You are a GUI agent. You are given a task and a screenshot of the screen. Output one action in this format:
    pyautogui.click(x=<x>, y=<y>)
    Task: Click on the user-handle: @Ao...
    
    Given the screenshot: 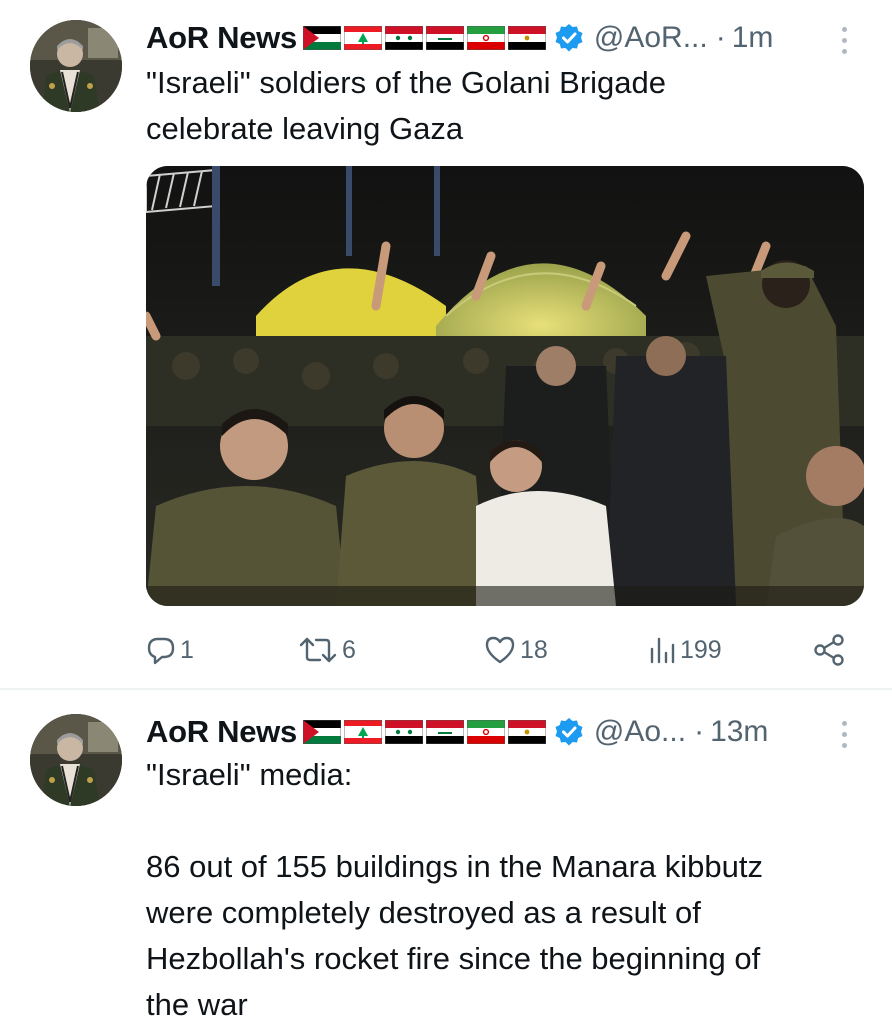 What is the action you would take?
    pyautogui.click(x=640, y=732)
    